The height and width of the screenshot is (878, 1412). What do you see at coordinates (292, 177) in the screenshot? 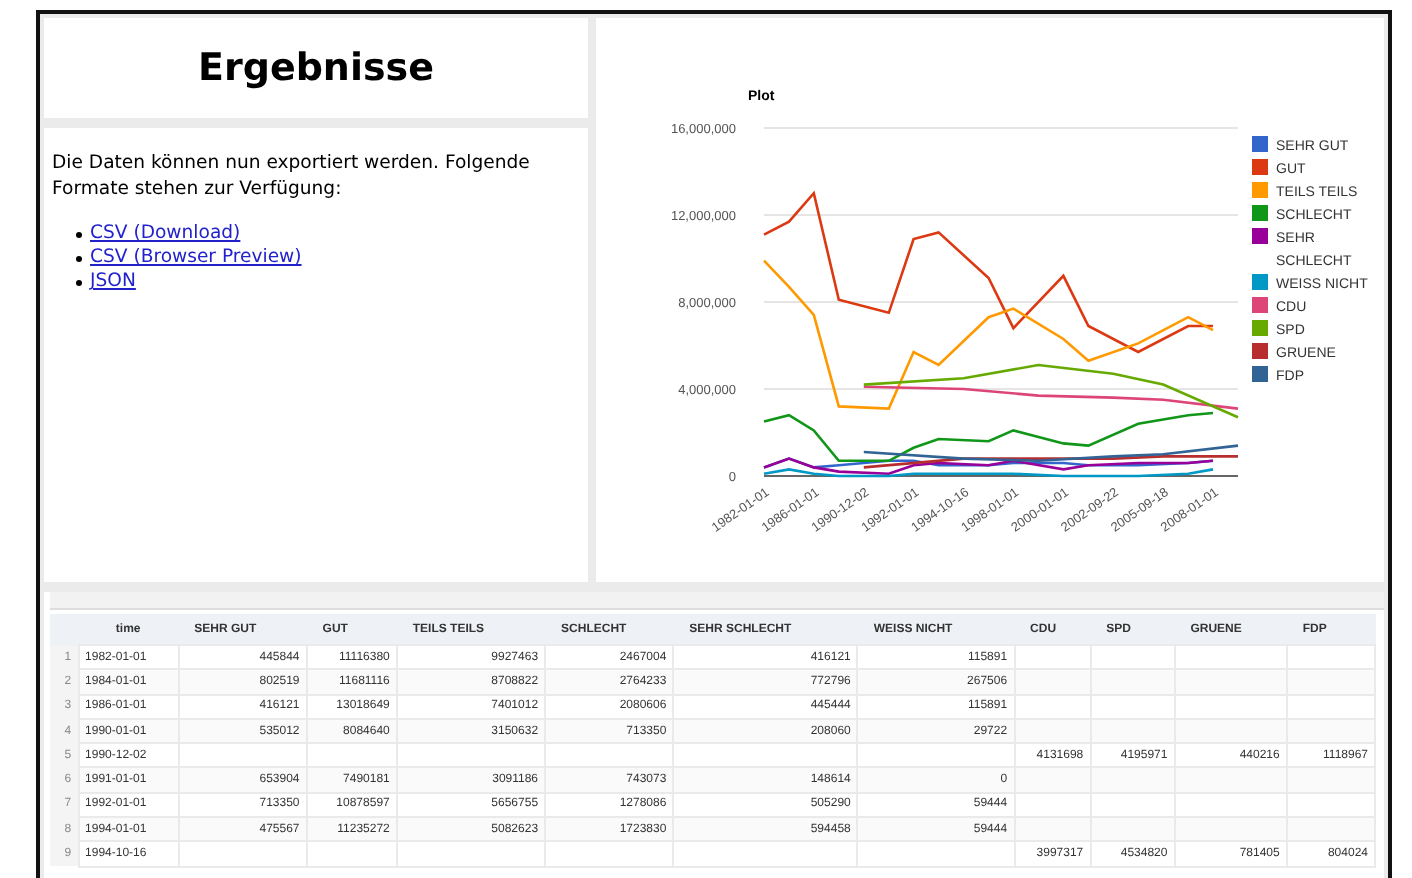
I see `intro-text: Die Daten können nun exportiert werden. Folgende Formate stehen zur Verfügung:` at bounding box center [292, 177].